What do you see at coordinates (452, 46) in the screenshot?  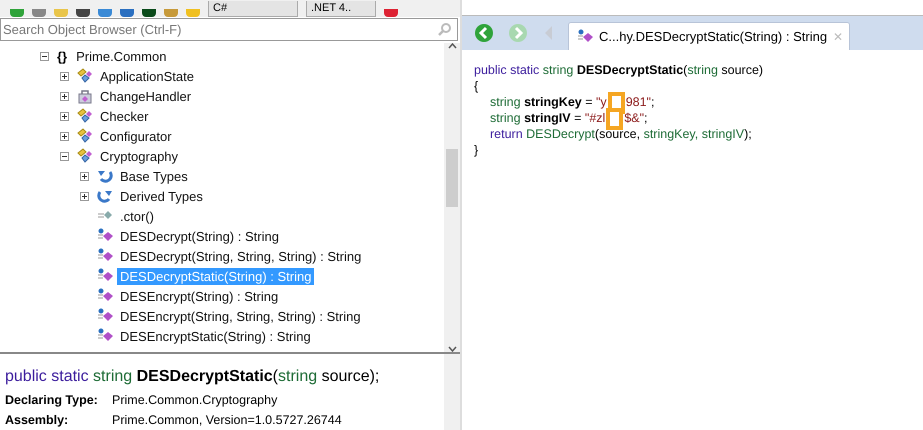 I see `scroll-up-icon` at bounding box center [452, 46].